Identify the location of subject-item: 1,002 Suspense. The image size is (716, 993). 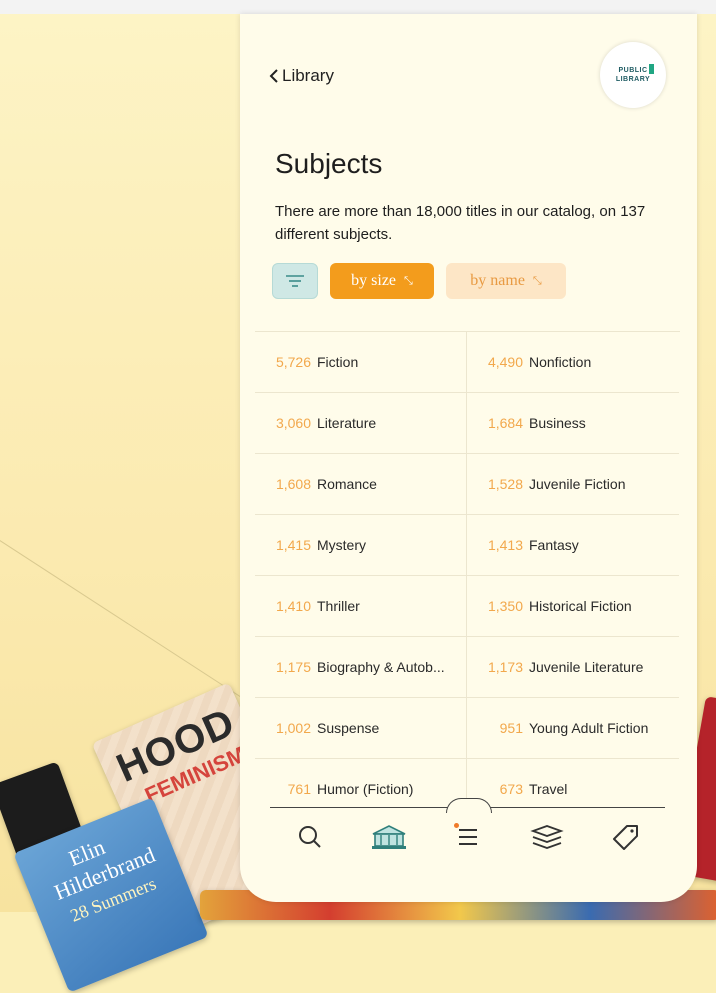
(361, 728).